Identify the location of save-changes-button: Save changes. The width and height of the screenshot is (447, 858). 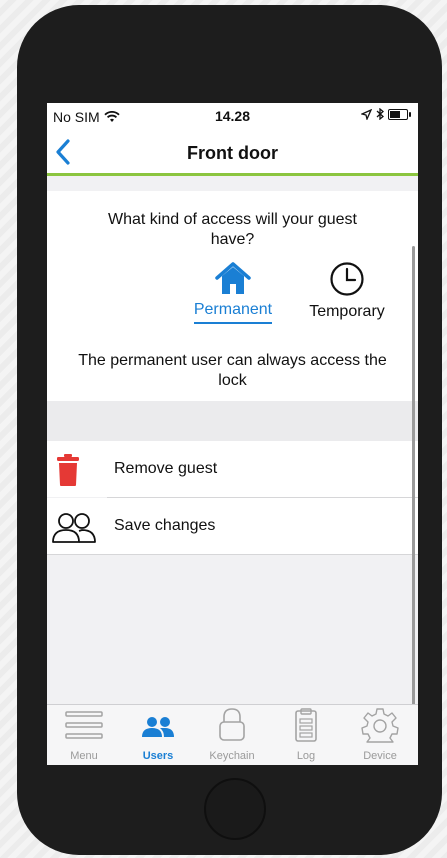
(232, 526).